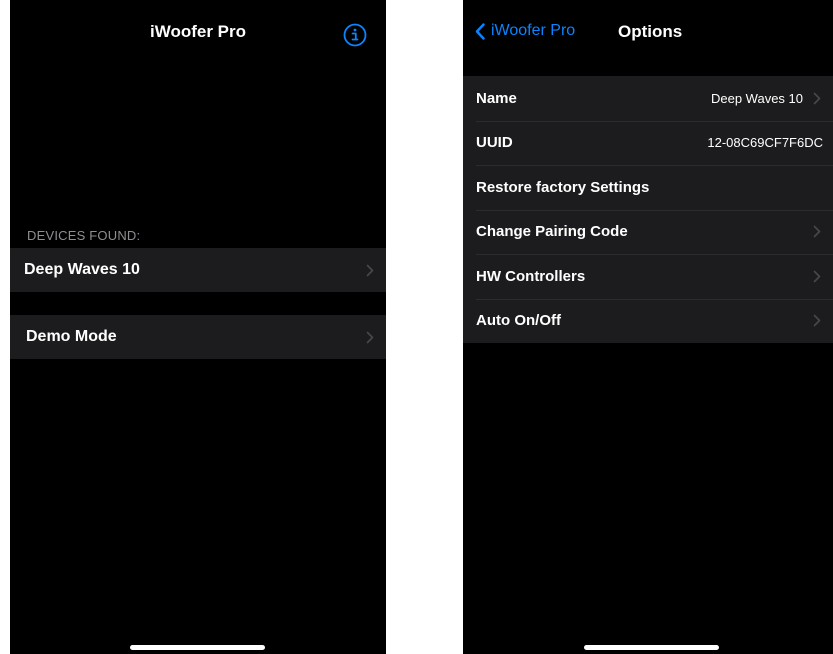 Image resolution: width=833 pixels, height=654 pixels. Describe the element at coordinates (552, 232) in the screenshot. I see `option-label: Change Pairing Code` at that location.